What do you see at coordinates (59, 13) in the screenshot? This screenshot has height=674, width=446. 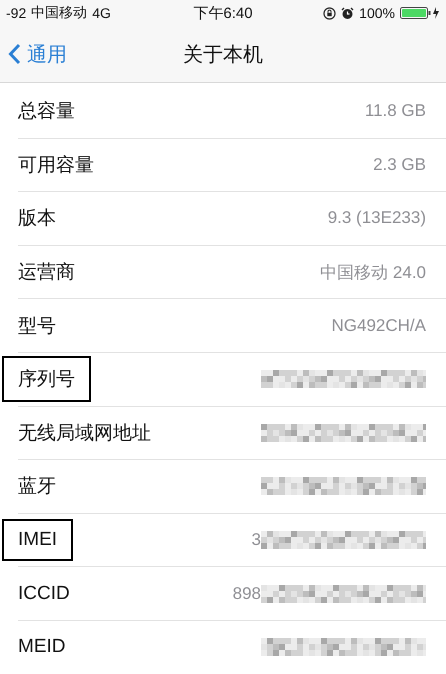 I see `carrier-name: 中国移动` at bounding box center [59, 13].